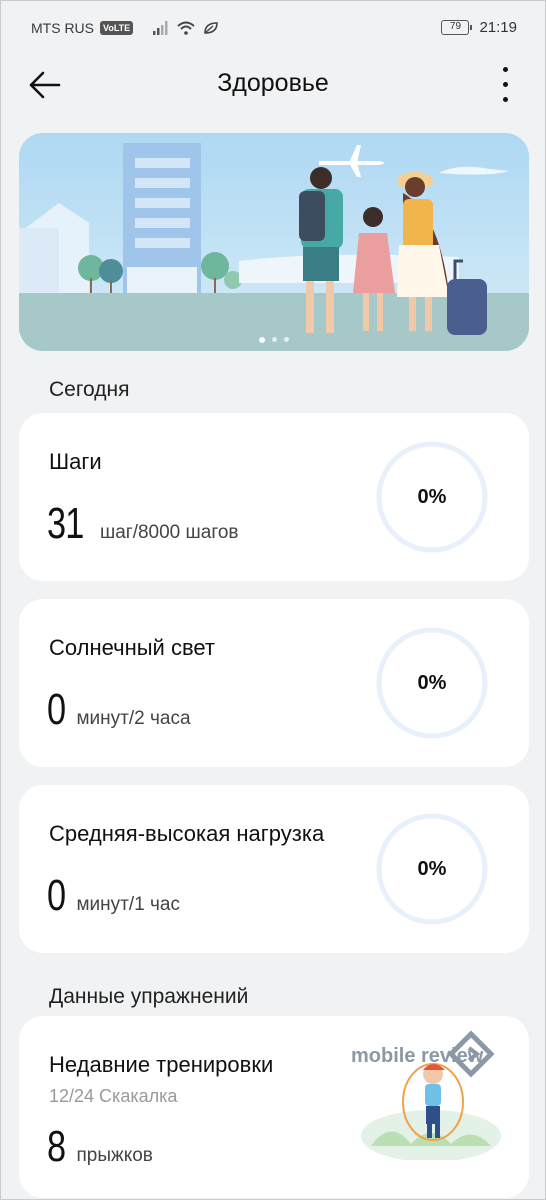 The width and height of the screenshot is (546, 1200). What do you see at coordinates (75, 461) in the screenshot?
I see `card-title: Шаги` at bounding box center [75, 461].